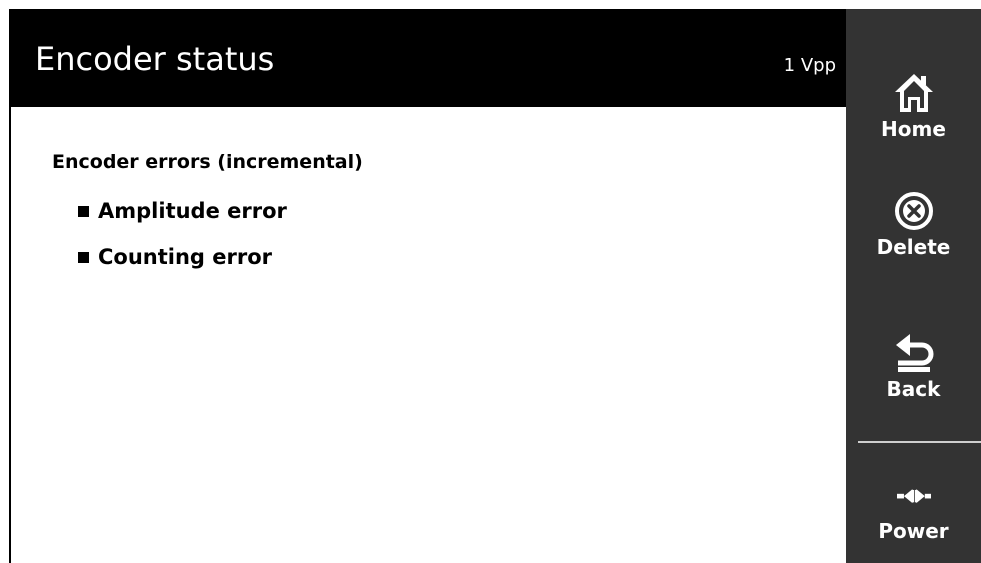  Describe the element at coordinates (913, 389) in the screenshot. I see `back-label: Back` at that location.